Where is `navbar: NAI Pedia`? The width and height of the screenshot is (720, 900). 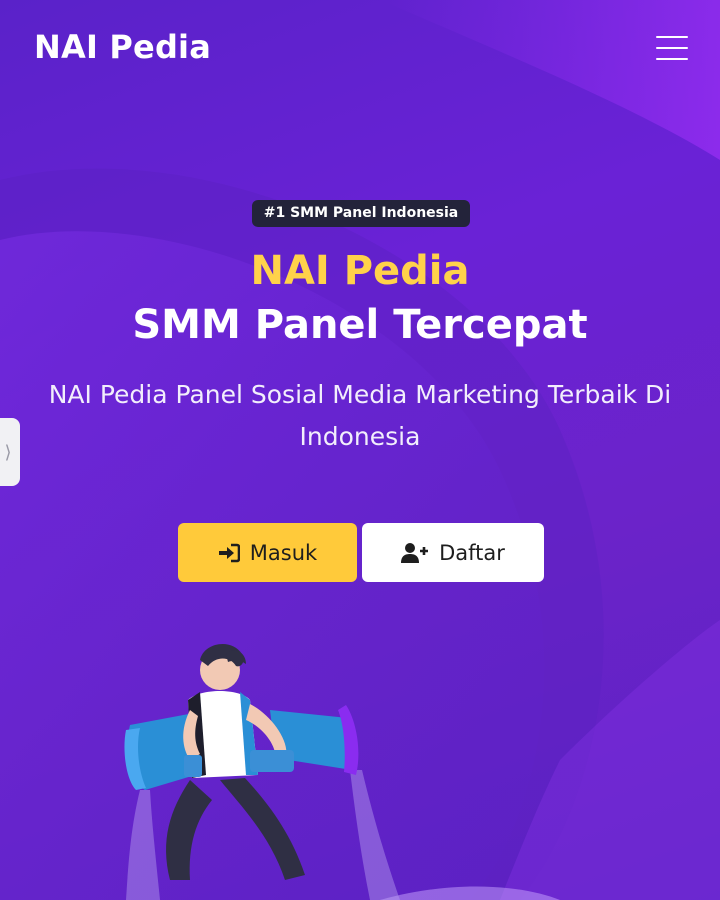
navbar: NAI Pedia is located at coordinates (360, 50).